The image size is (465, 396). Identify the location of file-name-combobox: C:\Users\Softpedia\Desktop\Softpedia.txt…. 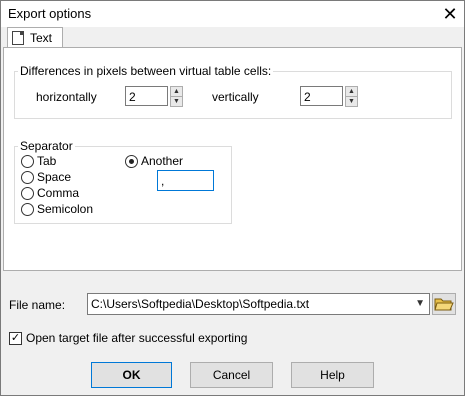
(258, 304).